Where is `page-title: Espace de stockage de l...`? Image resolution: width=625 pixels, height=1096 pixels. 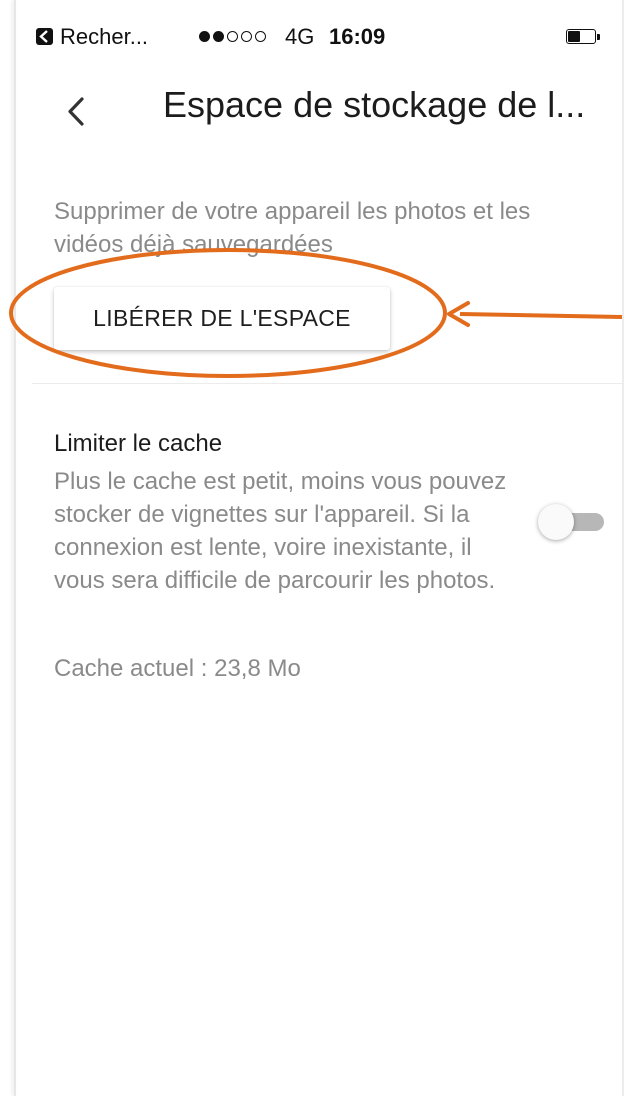 page-title: Espace de stockage de l... is located at coordinates (374, 104).